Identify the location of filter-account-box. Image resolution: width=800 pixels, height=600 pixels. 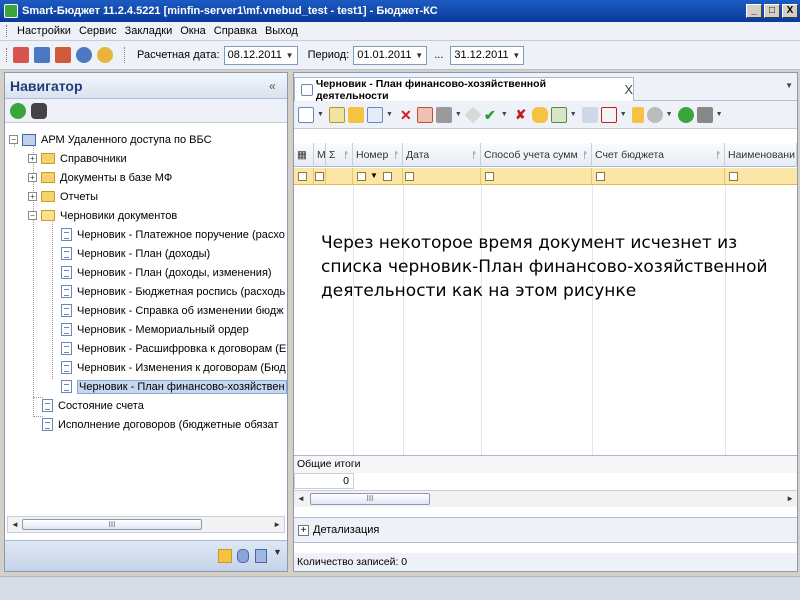
(600, 176).